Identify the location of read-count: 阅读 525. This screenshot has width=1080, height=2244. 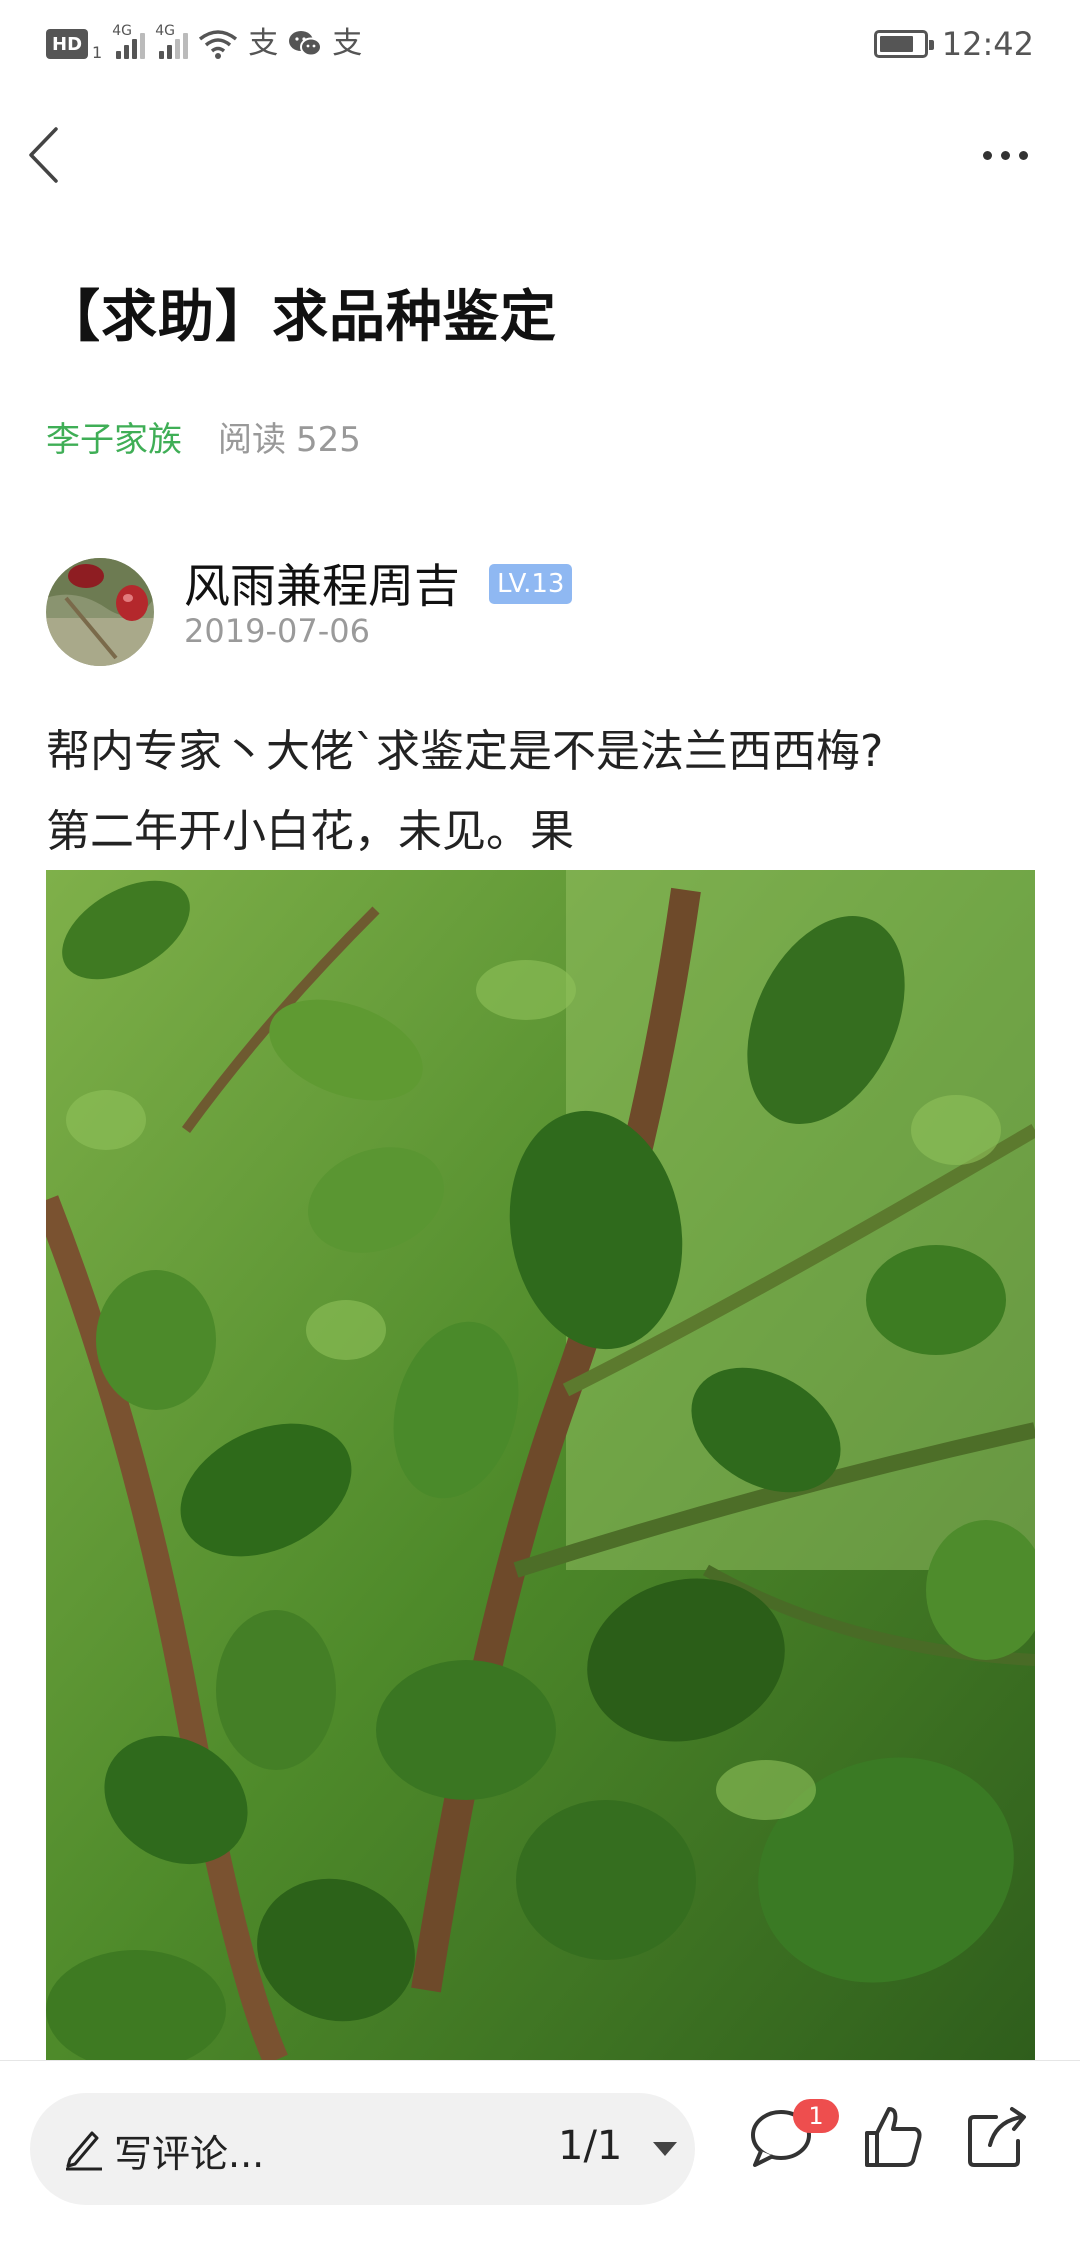
(289, 436).